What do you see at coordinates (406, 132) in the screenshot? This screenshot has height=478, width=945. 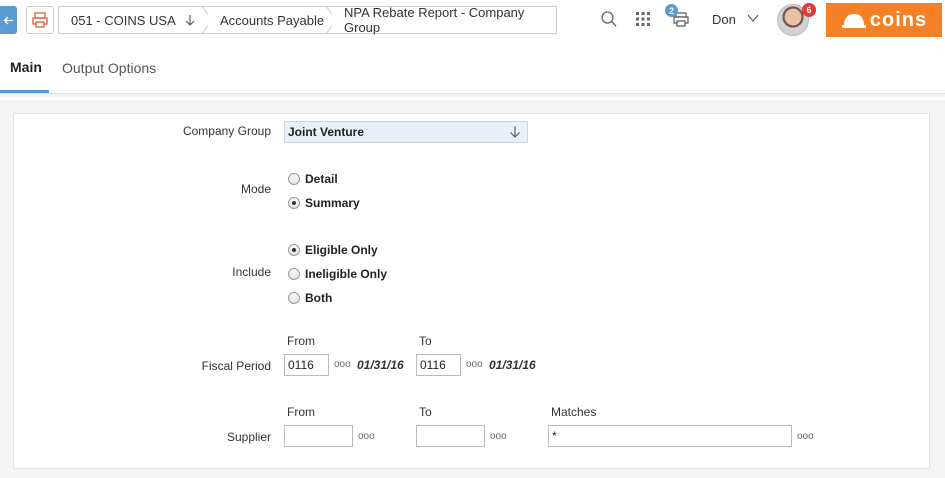 I see `company-group-select: Joint Venture` at bounding box center [406, 132].